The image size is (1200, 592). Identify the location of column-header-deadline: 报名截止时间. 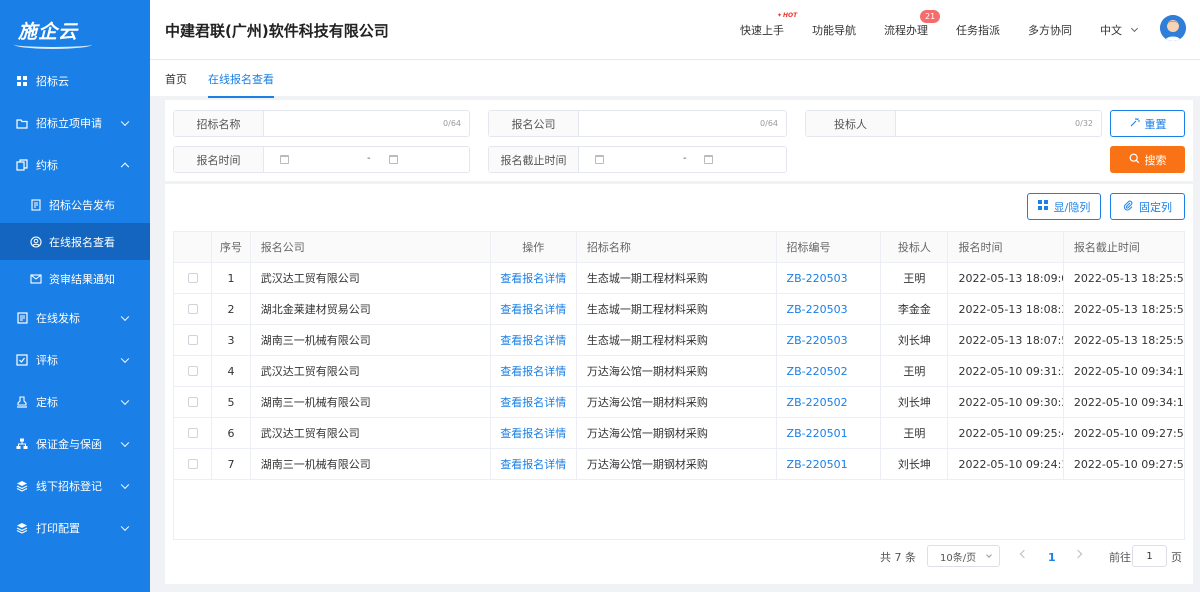
(1106, 247).